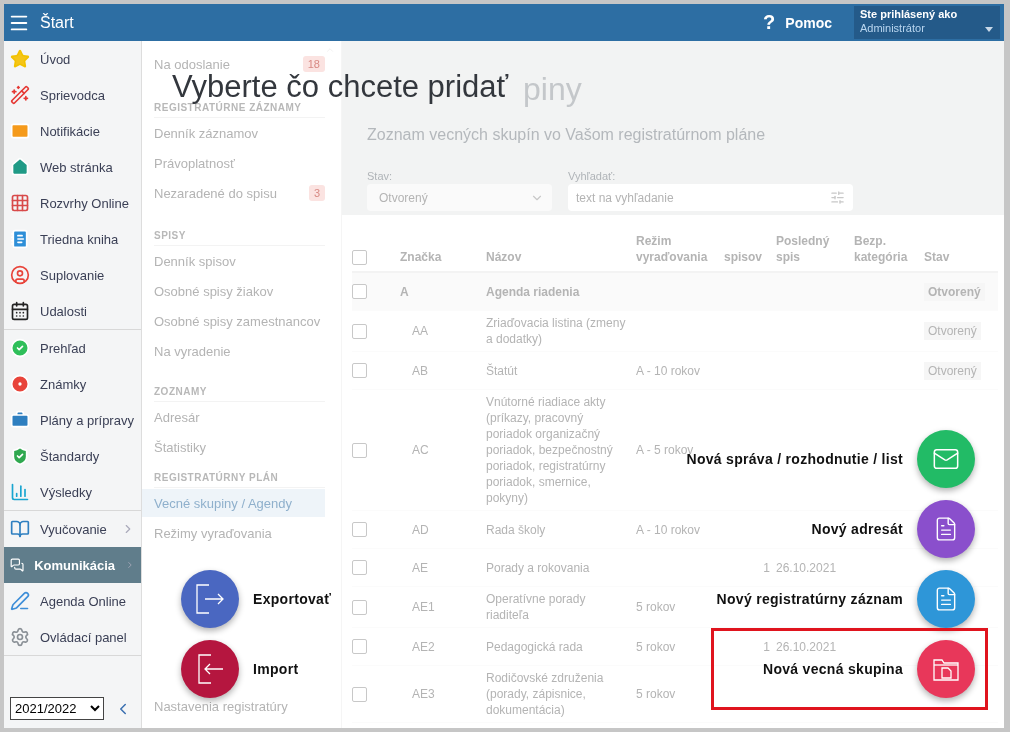 The height and width of the screenshot is (732, 1010). What do you see at coordinates (556, 331) in the screenshot?
I see `table-cell-text: Zriaďovacia listina (zmeny a dodatky)` at bounding box center [556, 331].